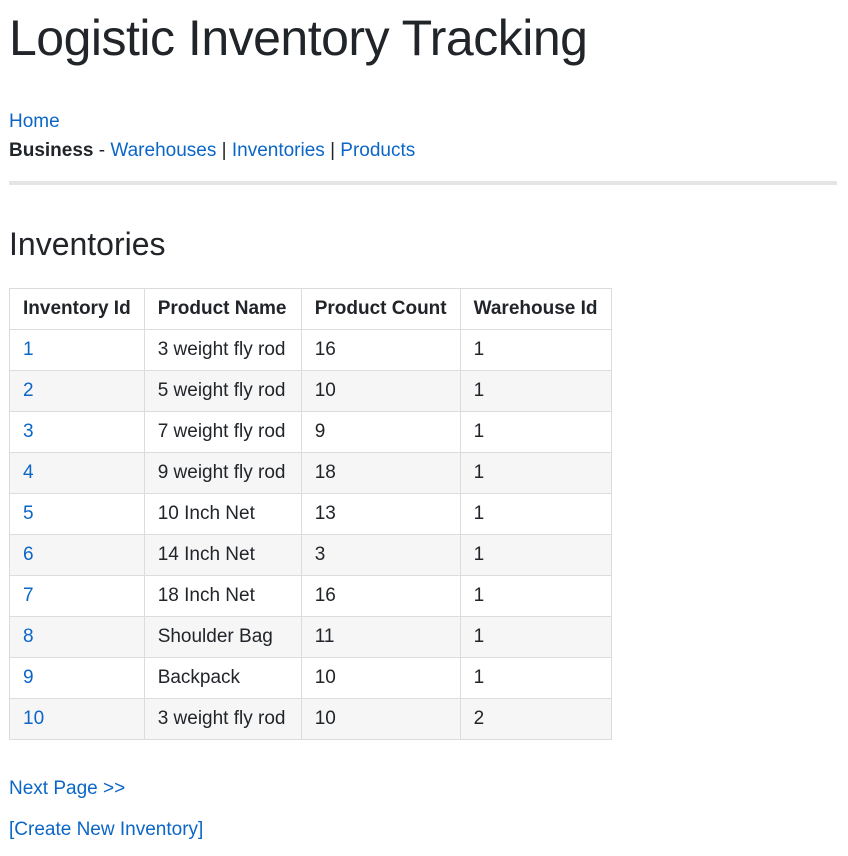 This screenshot has width=848, height=856. Describe the element at coordinates (380, 309) in the screenshot. I see `header-product-count: Product Count` at that location.